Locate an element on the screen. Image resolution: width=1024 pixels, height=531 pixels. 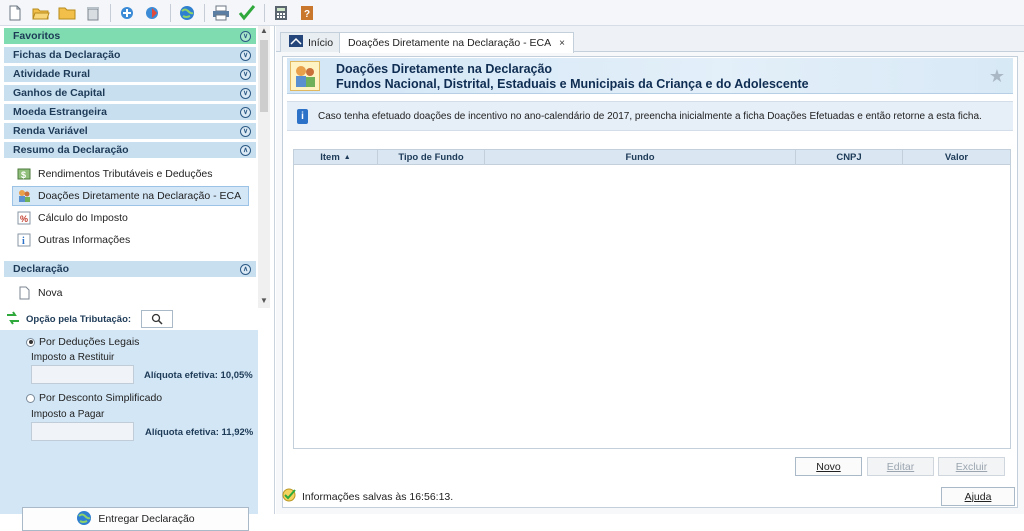
imposto-pagar-field is located at coordinates (82, 431).